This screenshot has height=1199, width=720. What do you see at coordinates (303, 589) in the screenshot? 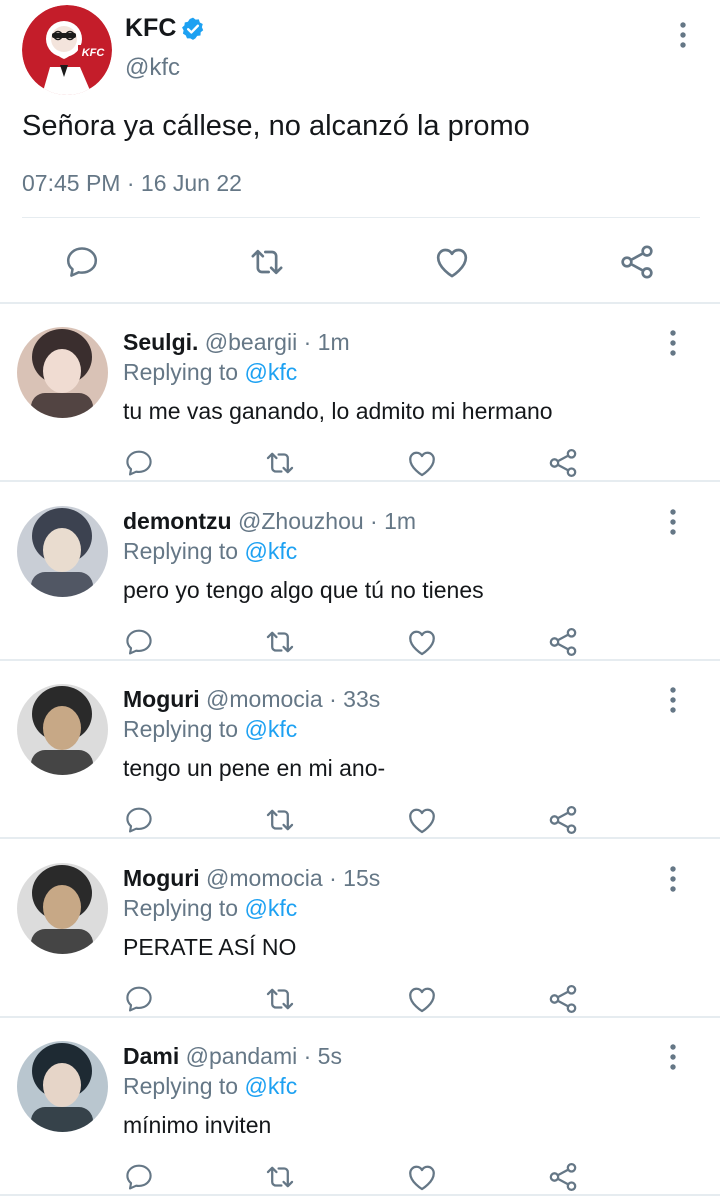
I see `reply-text: pero yo tengo algo que tú no tienes` at bounding box center [303, 589].